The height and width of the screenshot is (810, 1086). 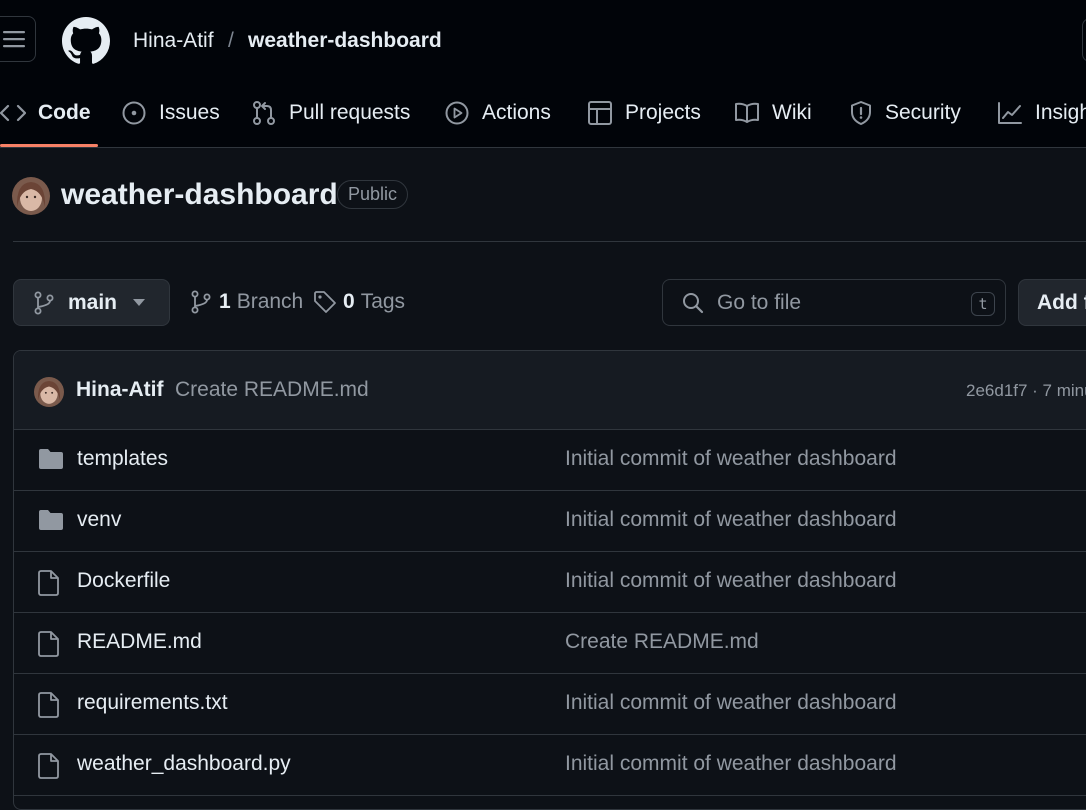 What do you see at coordinates (122, 459) in the screenshot?
I see `file-name: templates` at bounding box center [122, 459].